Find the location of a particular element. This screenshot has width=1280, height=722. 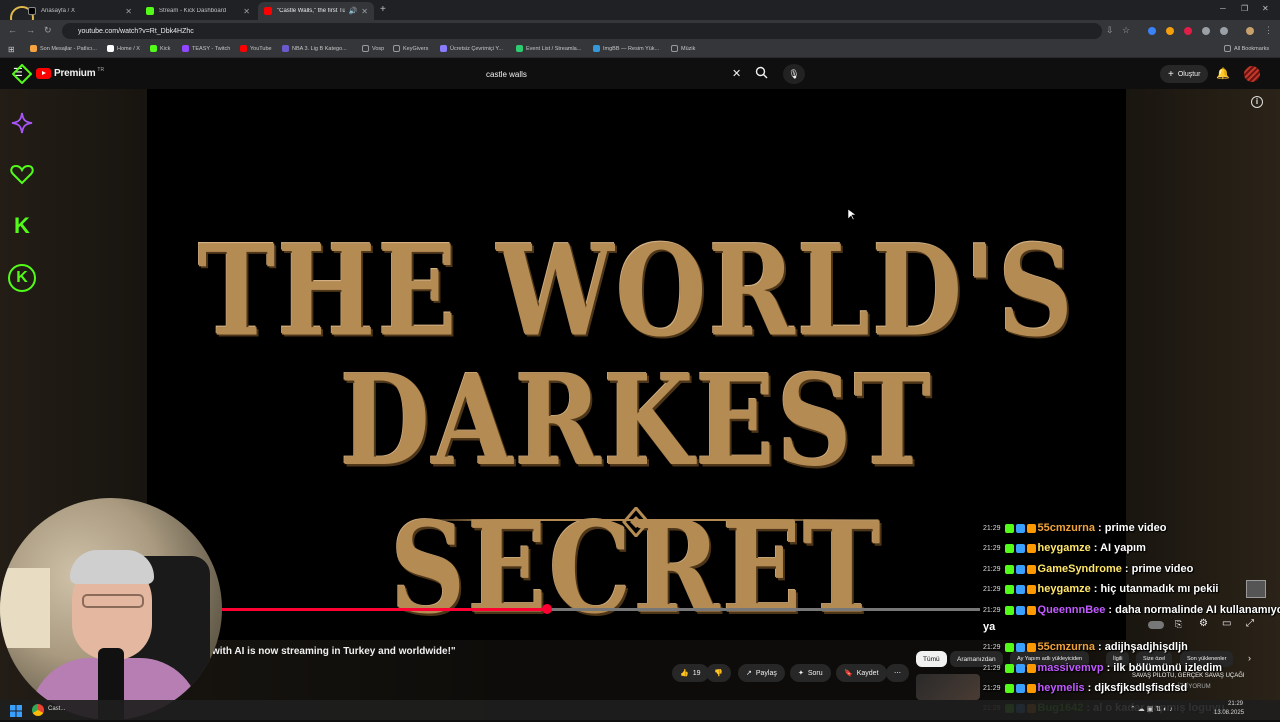

save-button: 🔖 Kaydet is located at coordinates (861, 673).